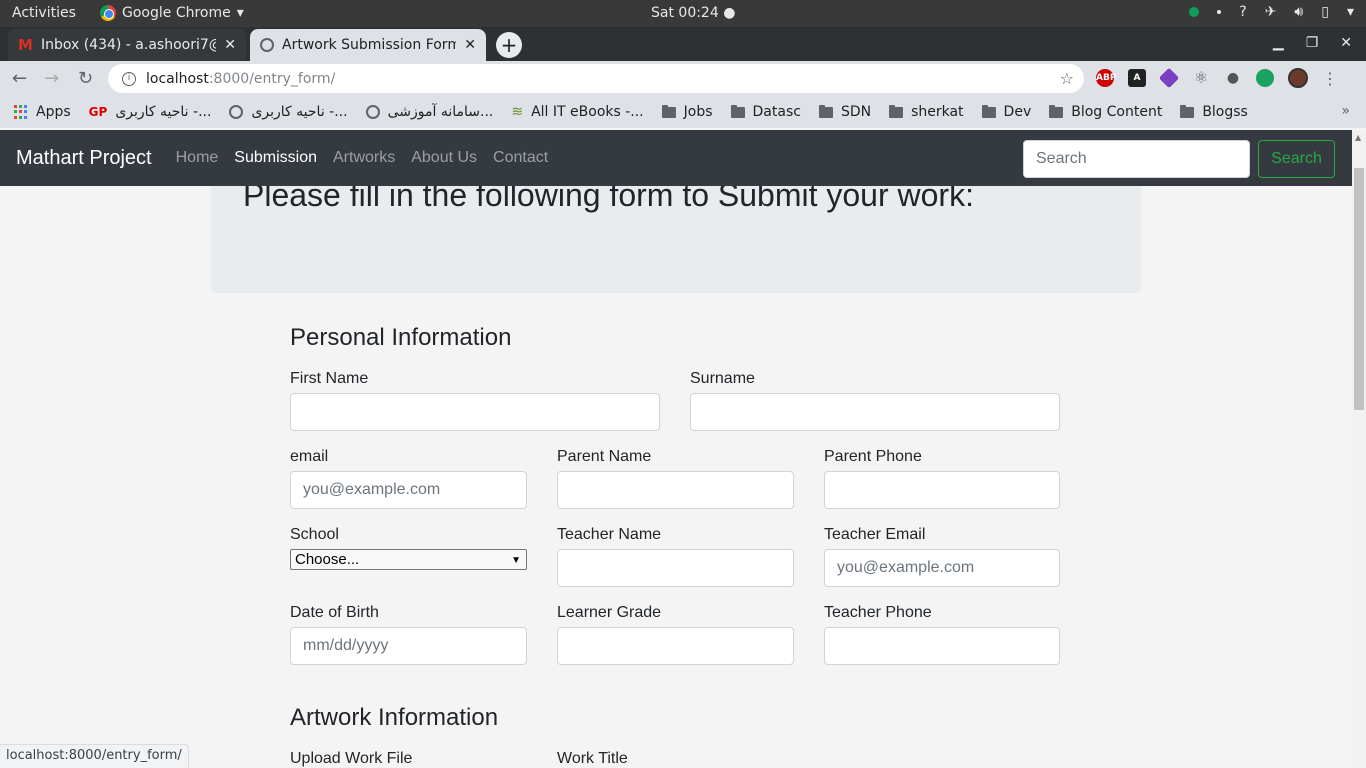  What do you see at coordinates (272, 78) in the screenshot?
I see `url-path: :8000/entry_form/` at bounding box center [272, 78].